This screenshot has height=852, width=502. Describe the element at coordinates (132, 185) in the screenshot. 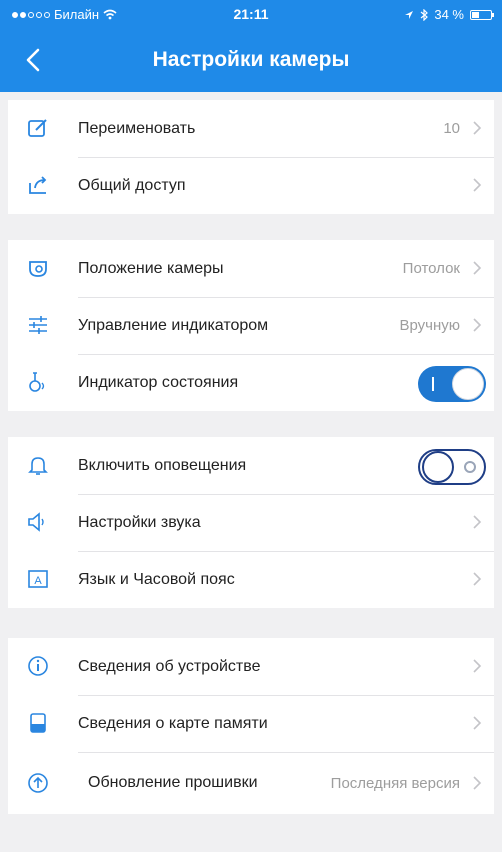

I see `sharing-label: Общий доступ` at that location.